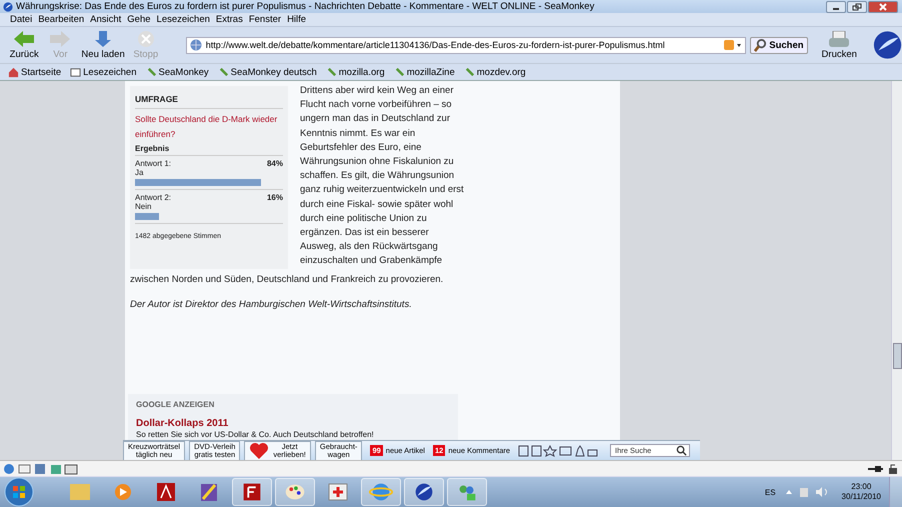 The width and height of the screenshot is (902, 507). What do you see at coordinates (139, 19) in the screenshot?
I see `menu-item: Gehe` at bounding box center [139, 19].